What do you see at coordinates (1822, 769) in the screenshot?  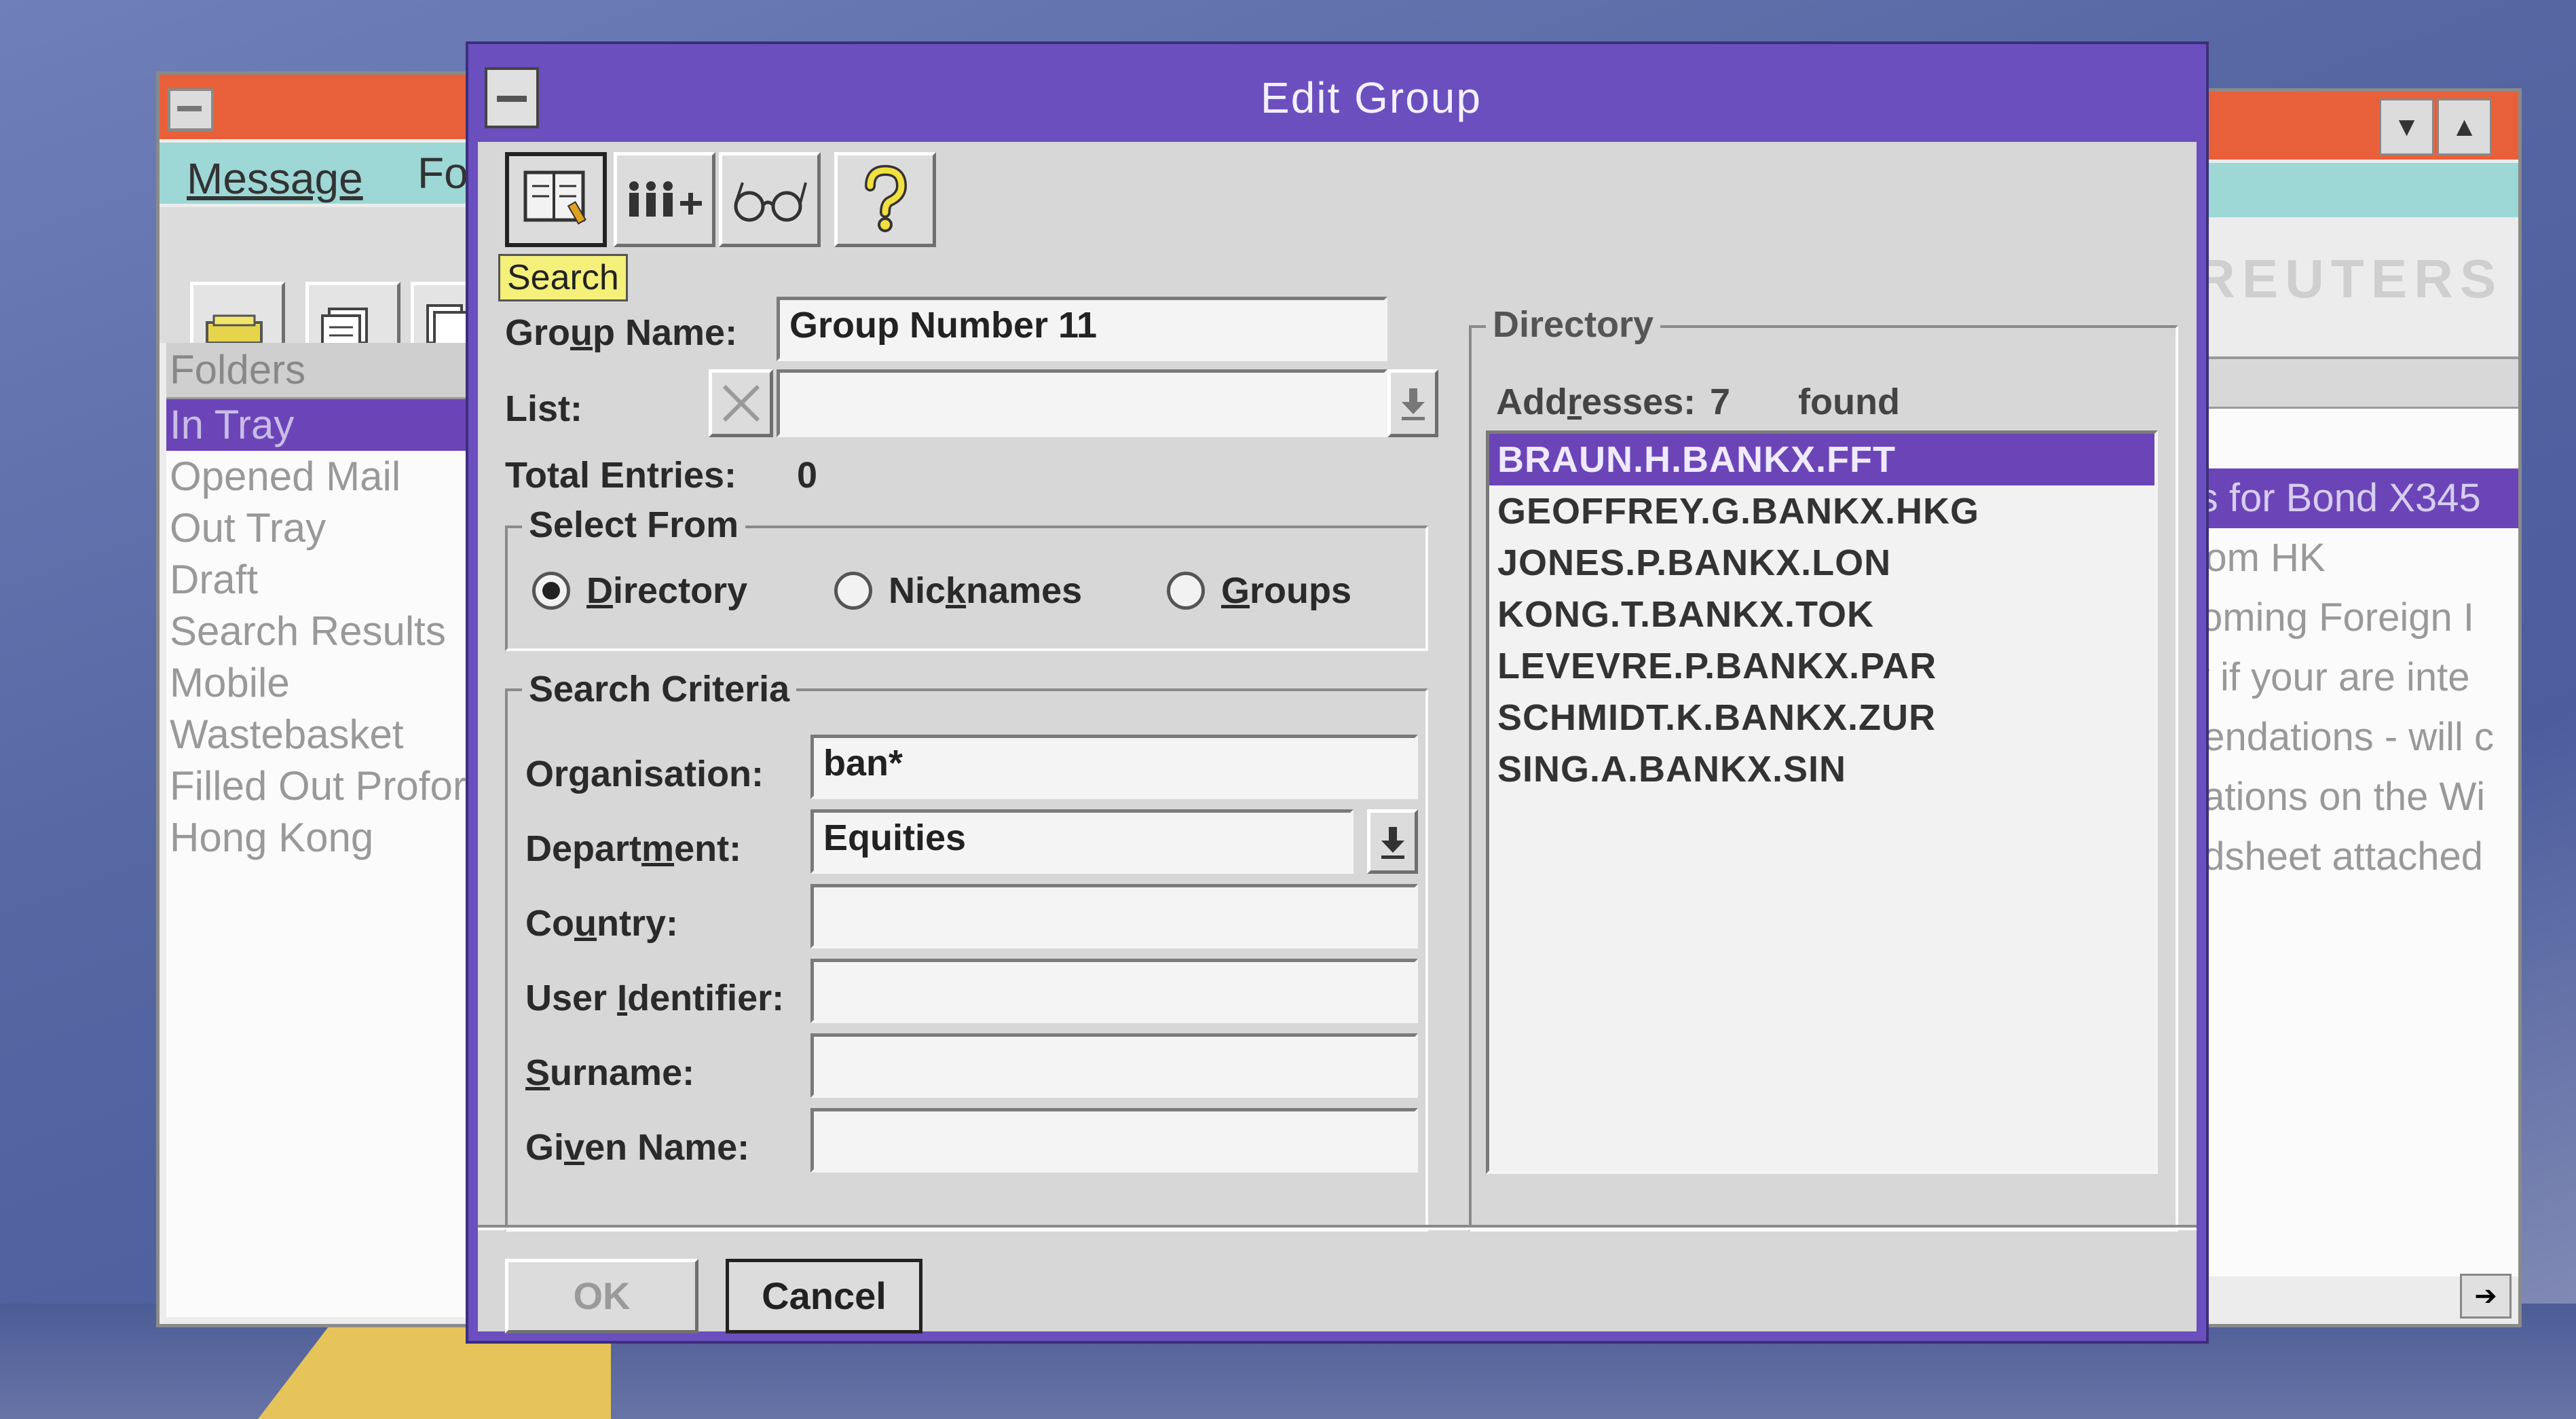 I see `directory-item: SING.A.BANKX.SIN` at bounding box center [1822, 769].